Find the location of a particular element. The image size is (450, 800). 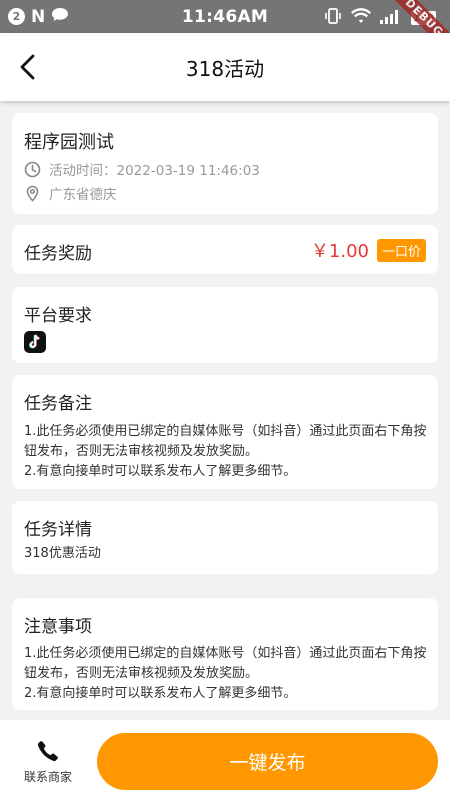

platform-label: 平台要求 is located at coordinates (58, 316).